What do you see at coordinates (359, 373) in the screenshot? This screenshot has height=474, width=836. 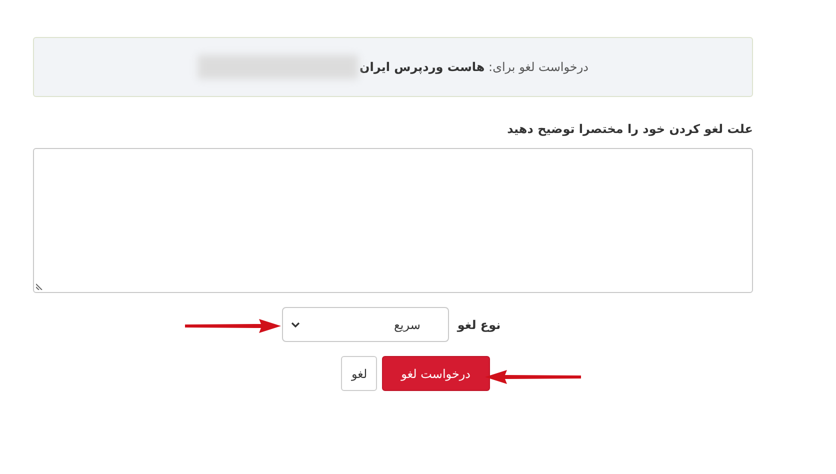 I see `cancel-button: لغو` at bounding box center [359, 373].